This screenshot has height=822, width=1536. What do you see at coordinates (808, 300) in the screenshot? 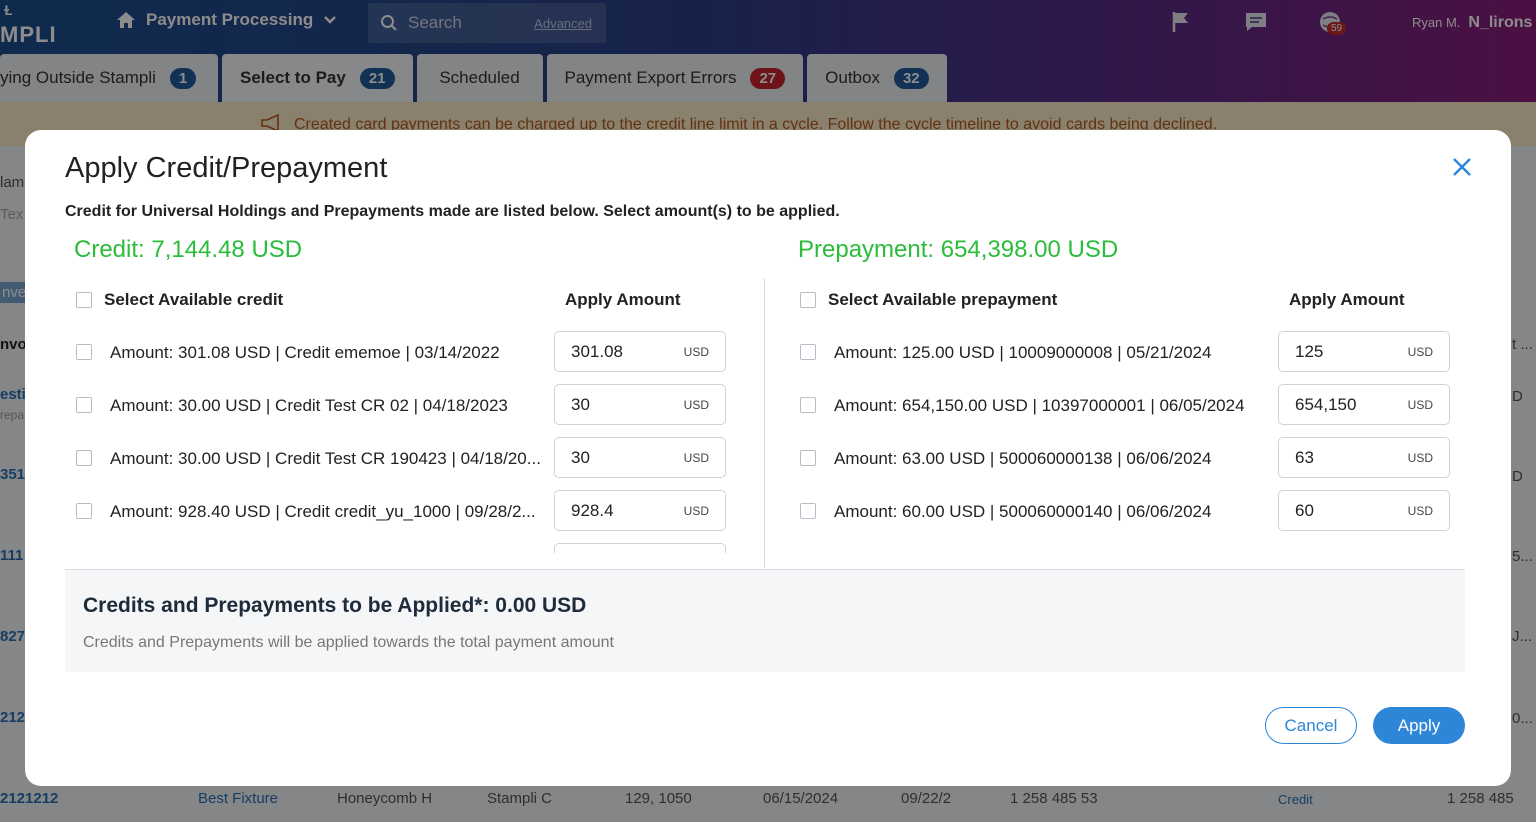
I see `select-all-prepayment-checkbox` at bounding box center [808, 300].